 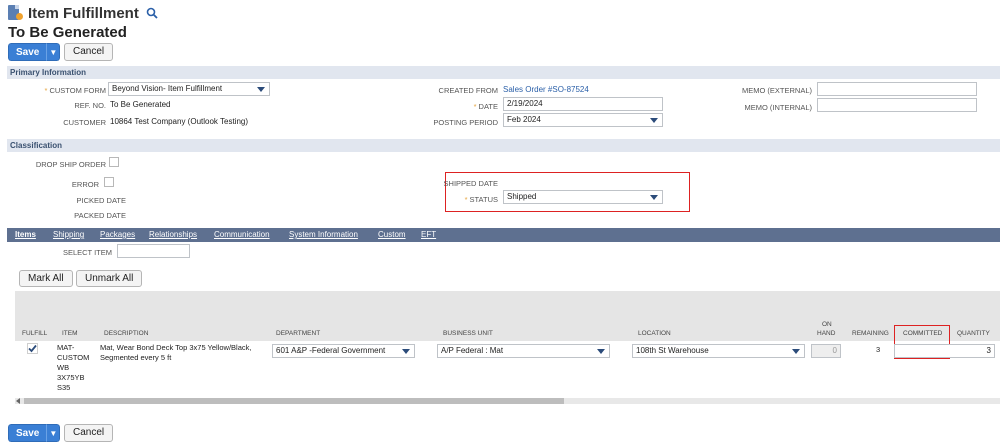 I want to click on record-icon, so click(x=15, y=13).